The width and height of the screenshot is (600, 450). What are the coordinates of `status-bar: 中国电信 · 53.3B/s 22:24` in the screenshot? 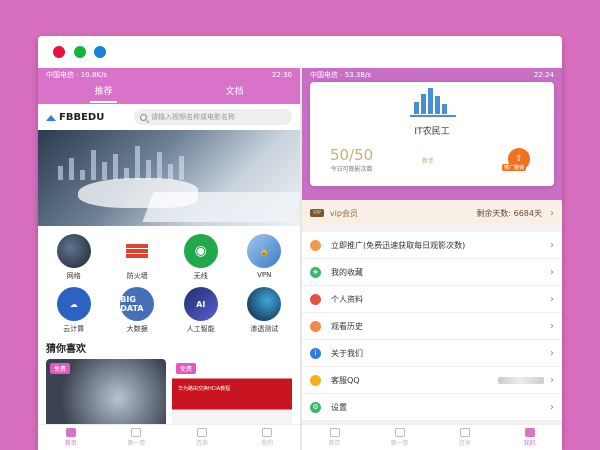 It's located at (432, 75).